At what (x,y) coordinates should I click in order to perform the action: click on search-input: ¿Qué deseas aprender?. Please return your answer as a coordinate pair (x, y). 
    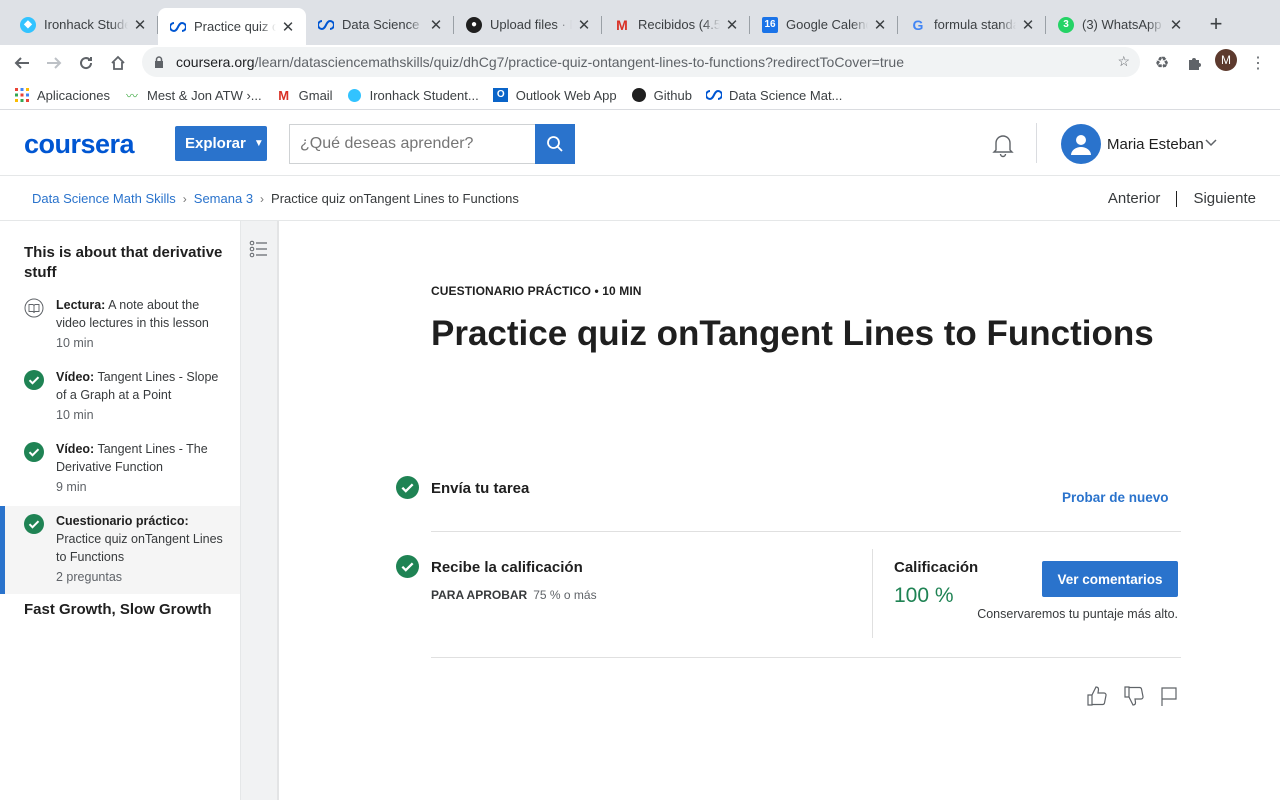
    Looking at the image, I should click on (412, 144).